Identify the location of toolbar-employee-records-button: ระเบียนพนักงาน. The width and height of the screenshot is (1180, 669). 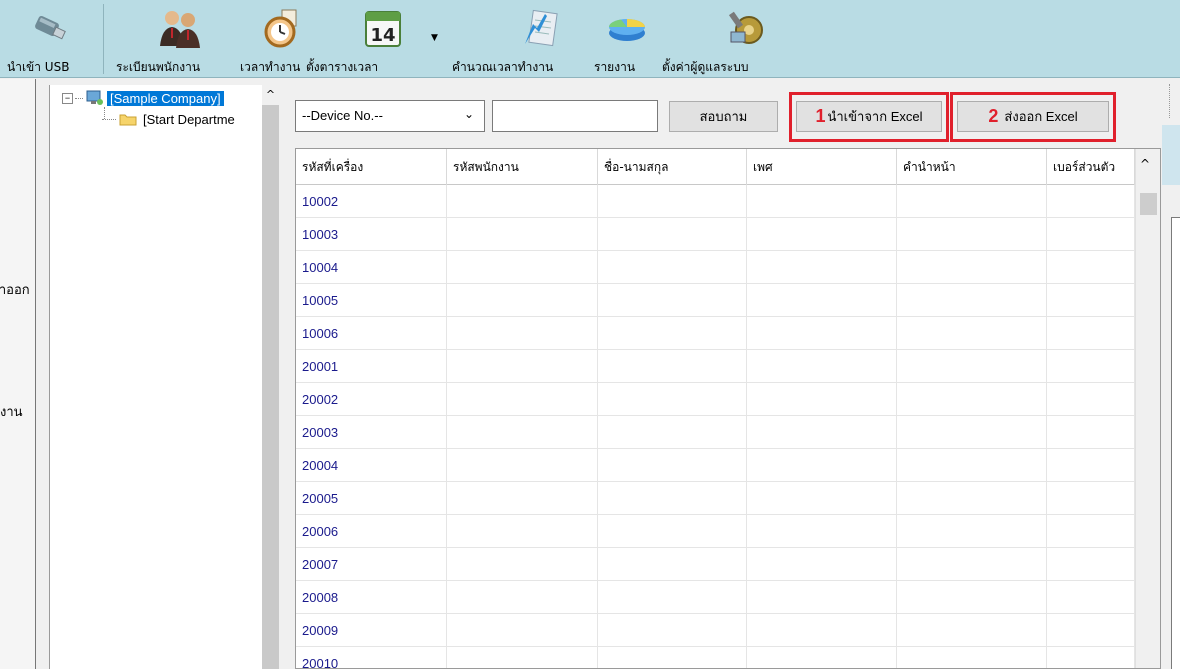
(172, 39).